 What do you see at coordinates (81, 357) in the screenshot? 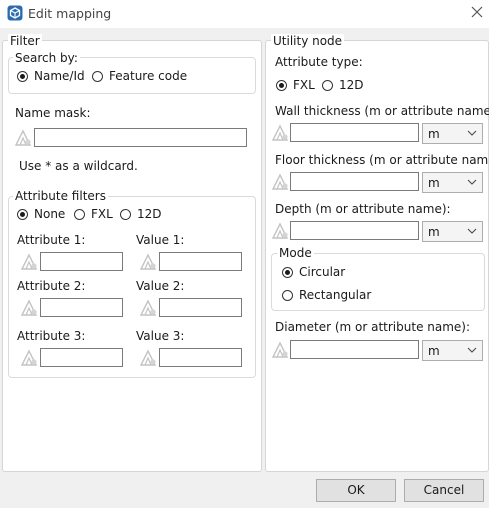
I see `attribute-3-input` at bounding box center [81, 357].